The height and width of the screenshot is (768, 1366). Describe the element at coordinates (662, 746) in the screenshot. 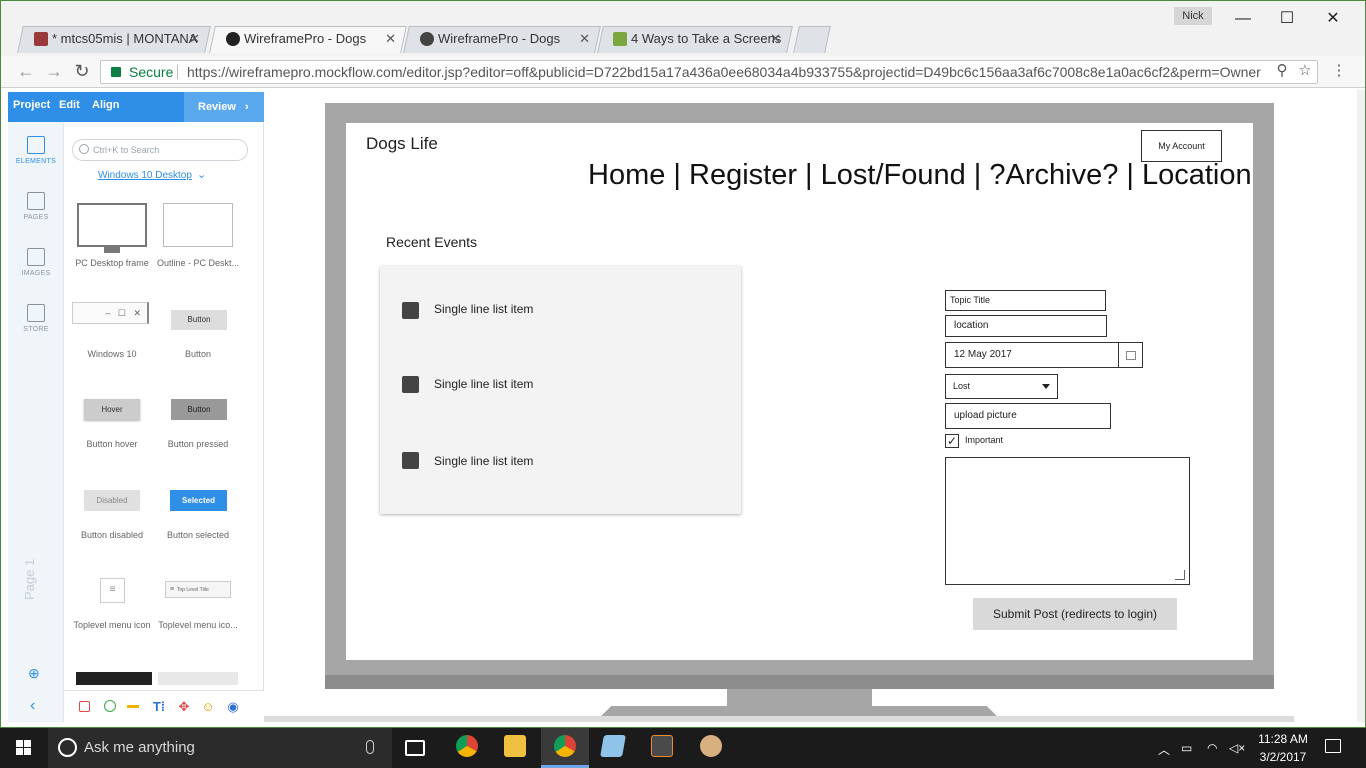

I see `sublime-text-icon` at that location.